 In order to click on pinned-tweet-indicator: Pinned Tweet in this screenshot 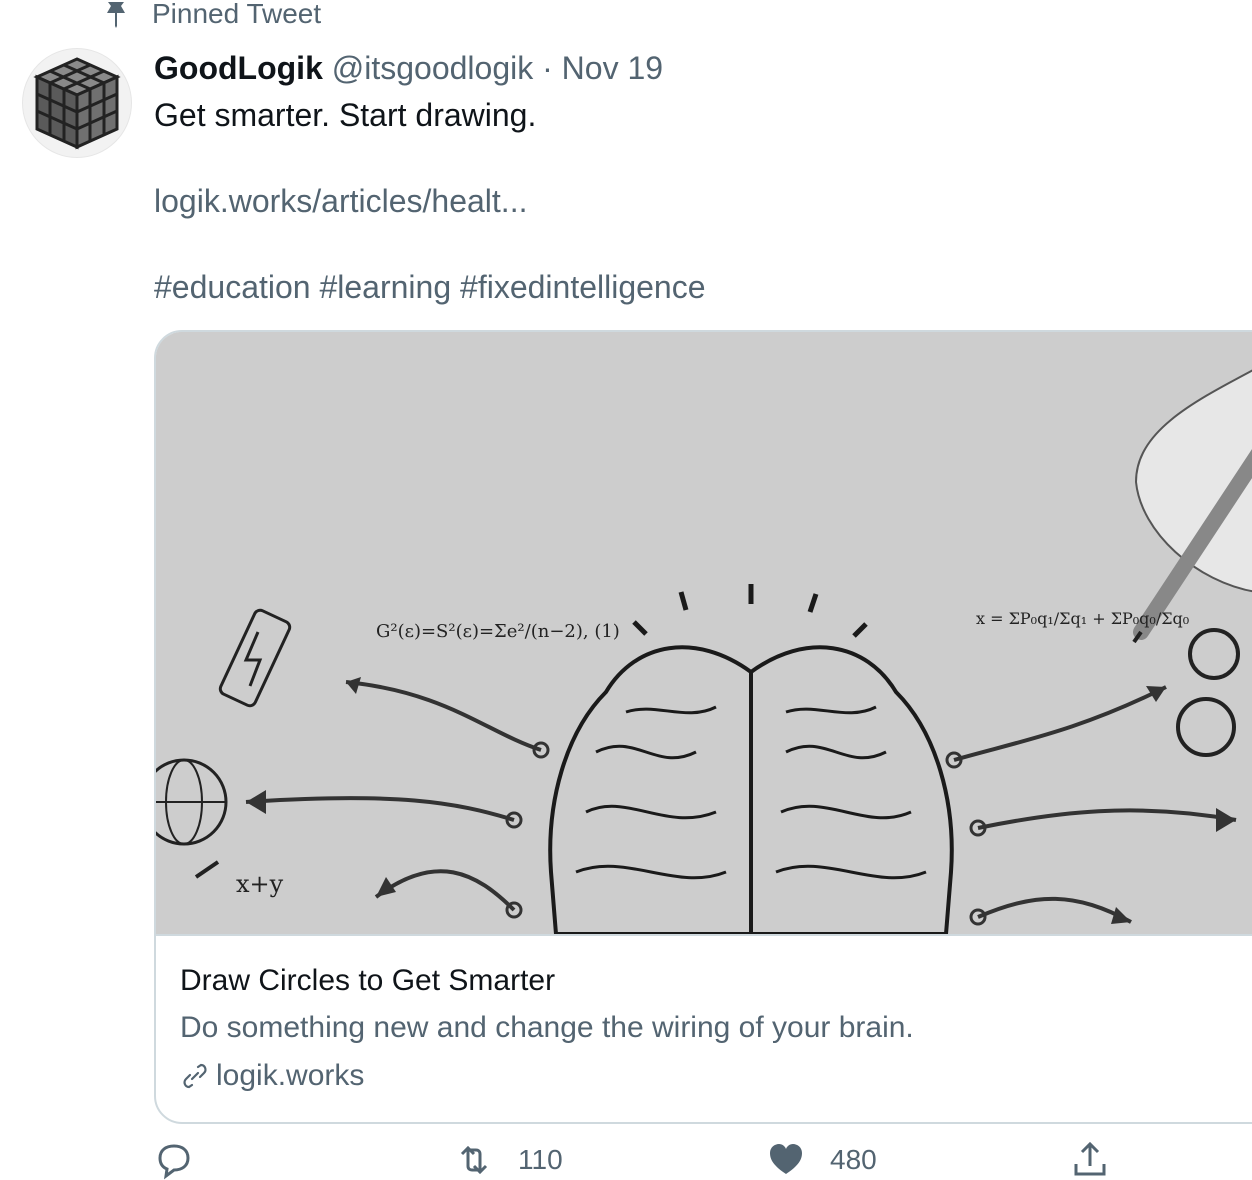, I will do `click(212, 17)`.